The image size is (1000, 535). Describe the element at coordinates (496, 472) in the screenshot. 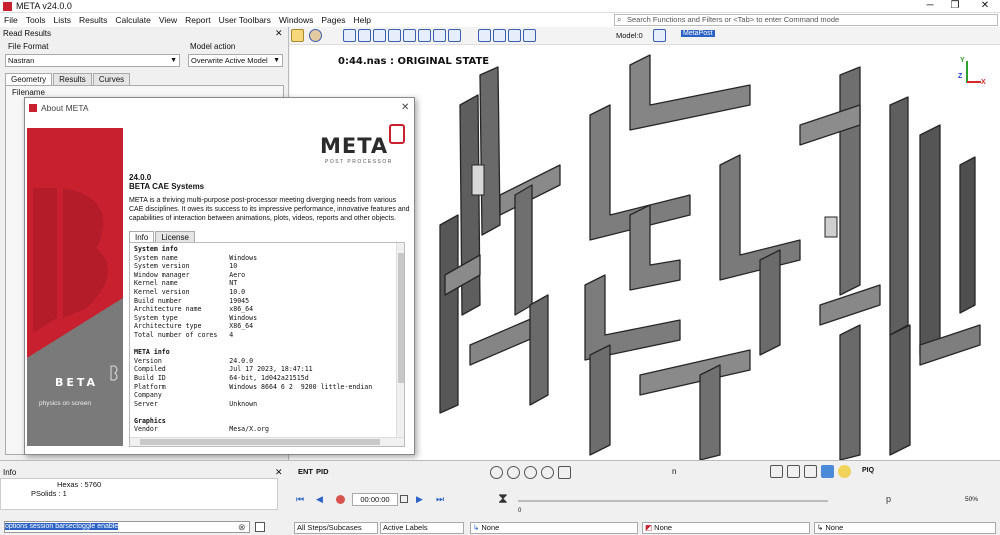

I see `pencil-icon` at that location.